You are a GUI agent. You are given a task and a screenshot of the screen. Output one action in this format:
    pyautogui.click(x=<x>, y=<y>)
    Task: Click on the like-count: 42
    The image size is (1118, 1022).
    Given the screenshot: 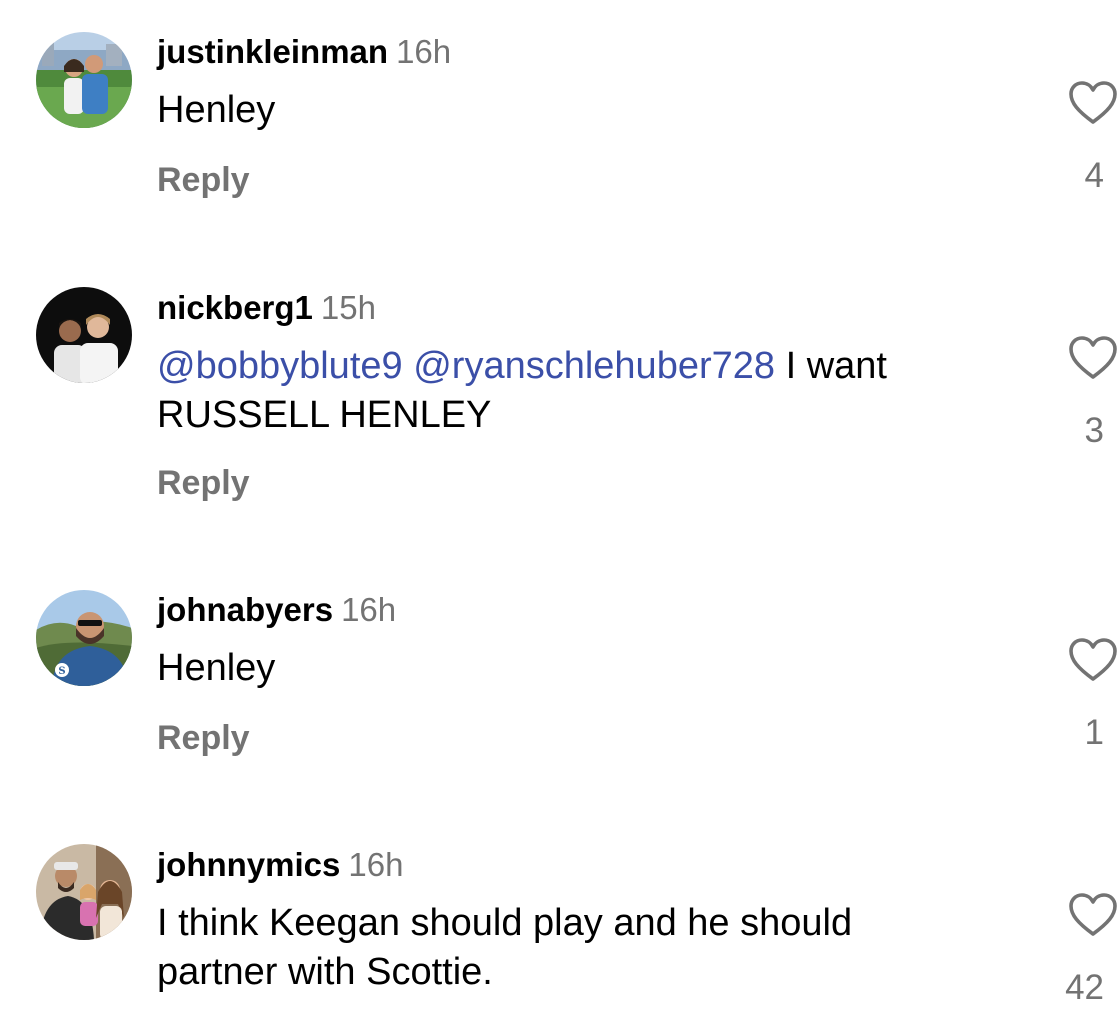 What is the action you would take?
    pyautogui.click(x=1084, y=987)
    